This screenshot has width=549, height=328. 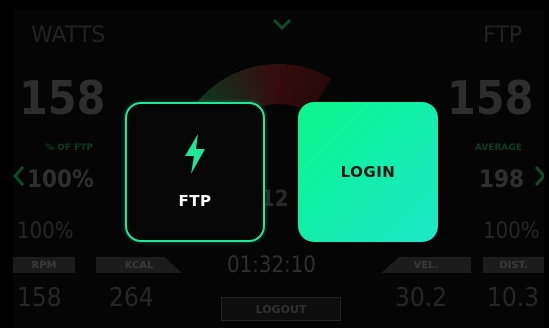 I want to click on logout-button: LOGOUT, so click(x=281, y=309).